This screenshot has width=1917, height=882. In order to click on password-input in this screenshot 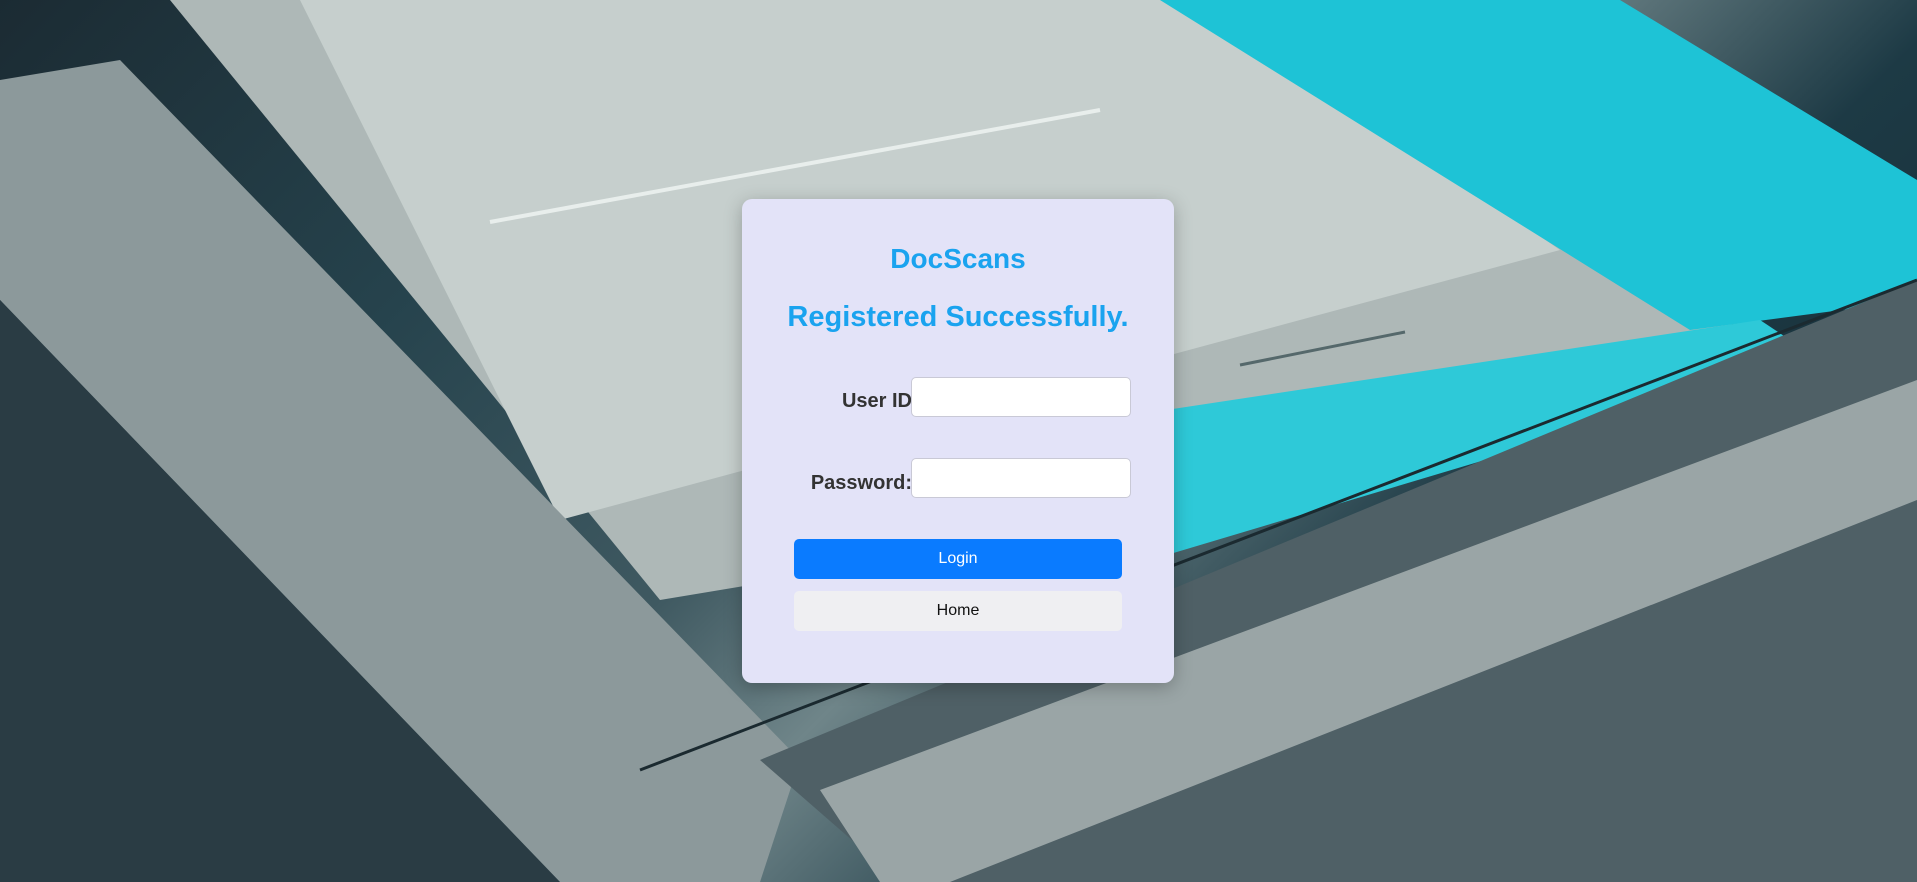, I will do `click(1021, 478)`.